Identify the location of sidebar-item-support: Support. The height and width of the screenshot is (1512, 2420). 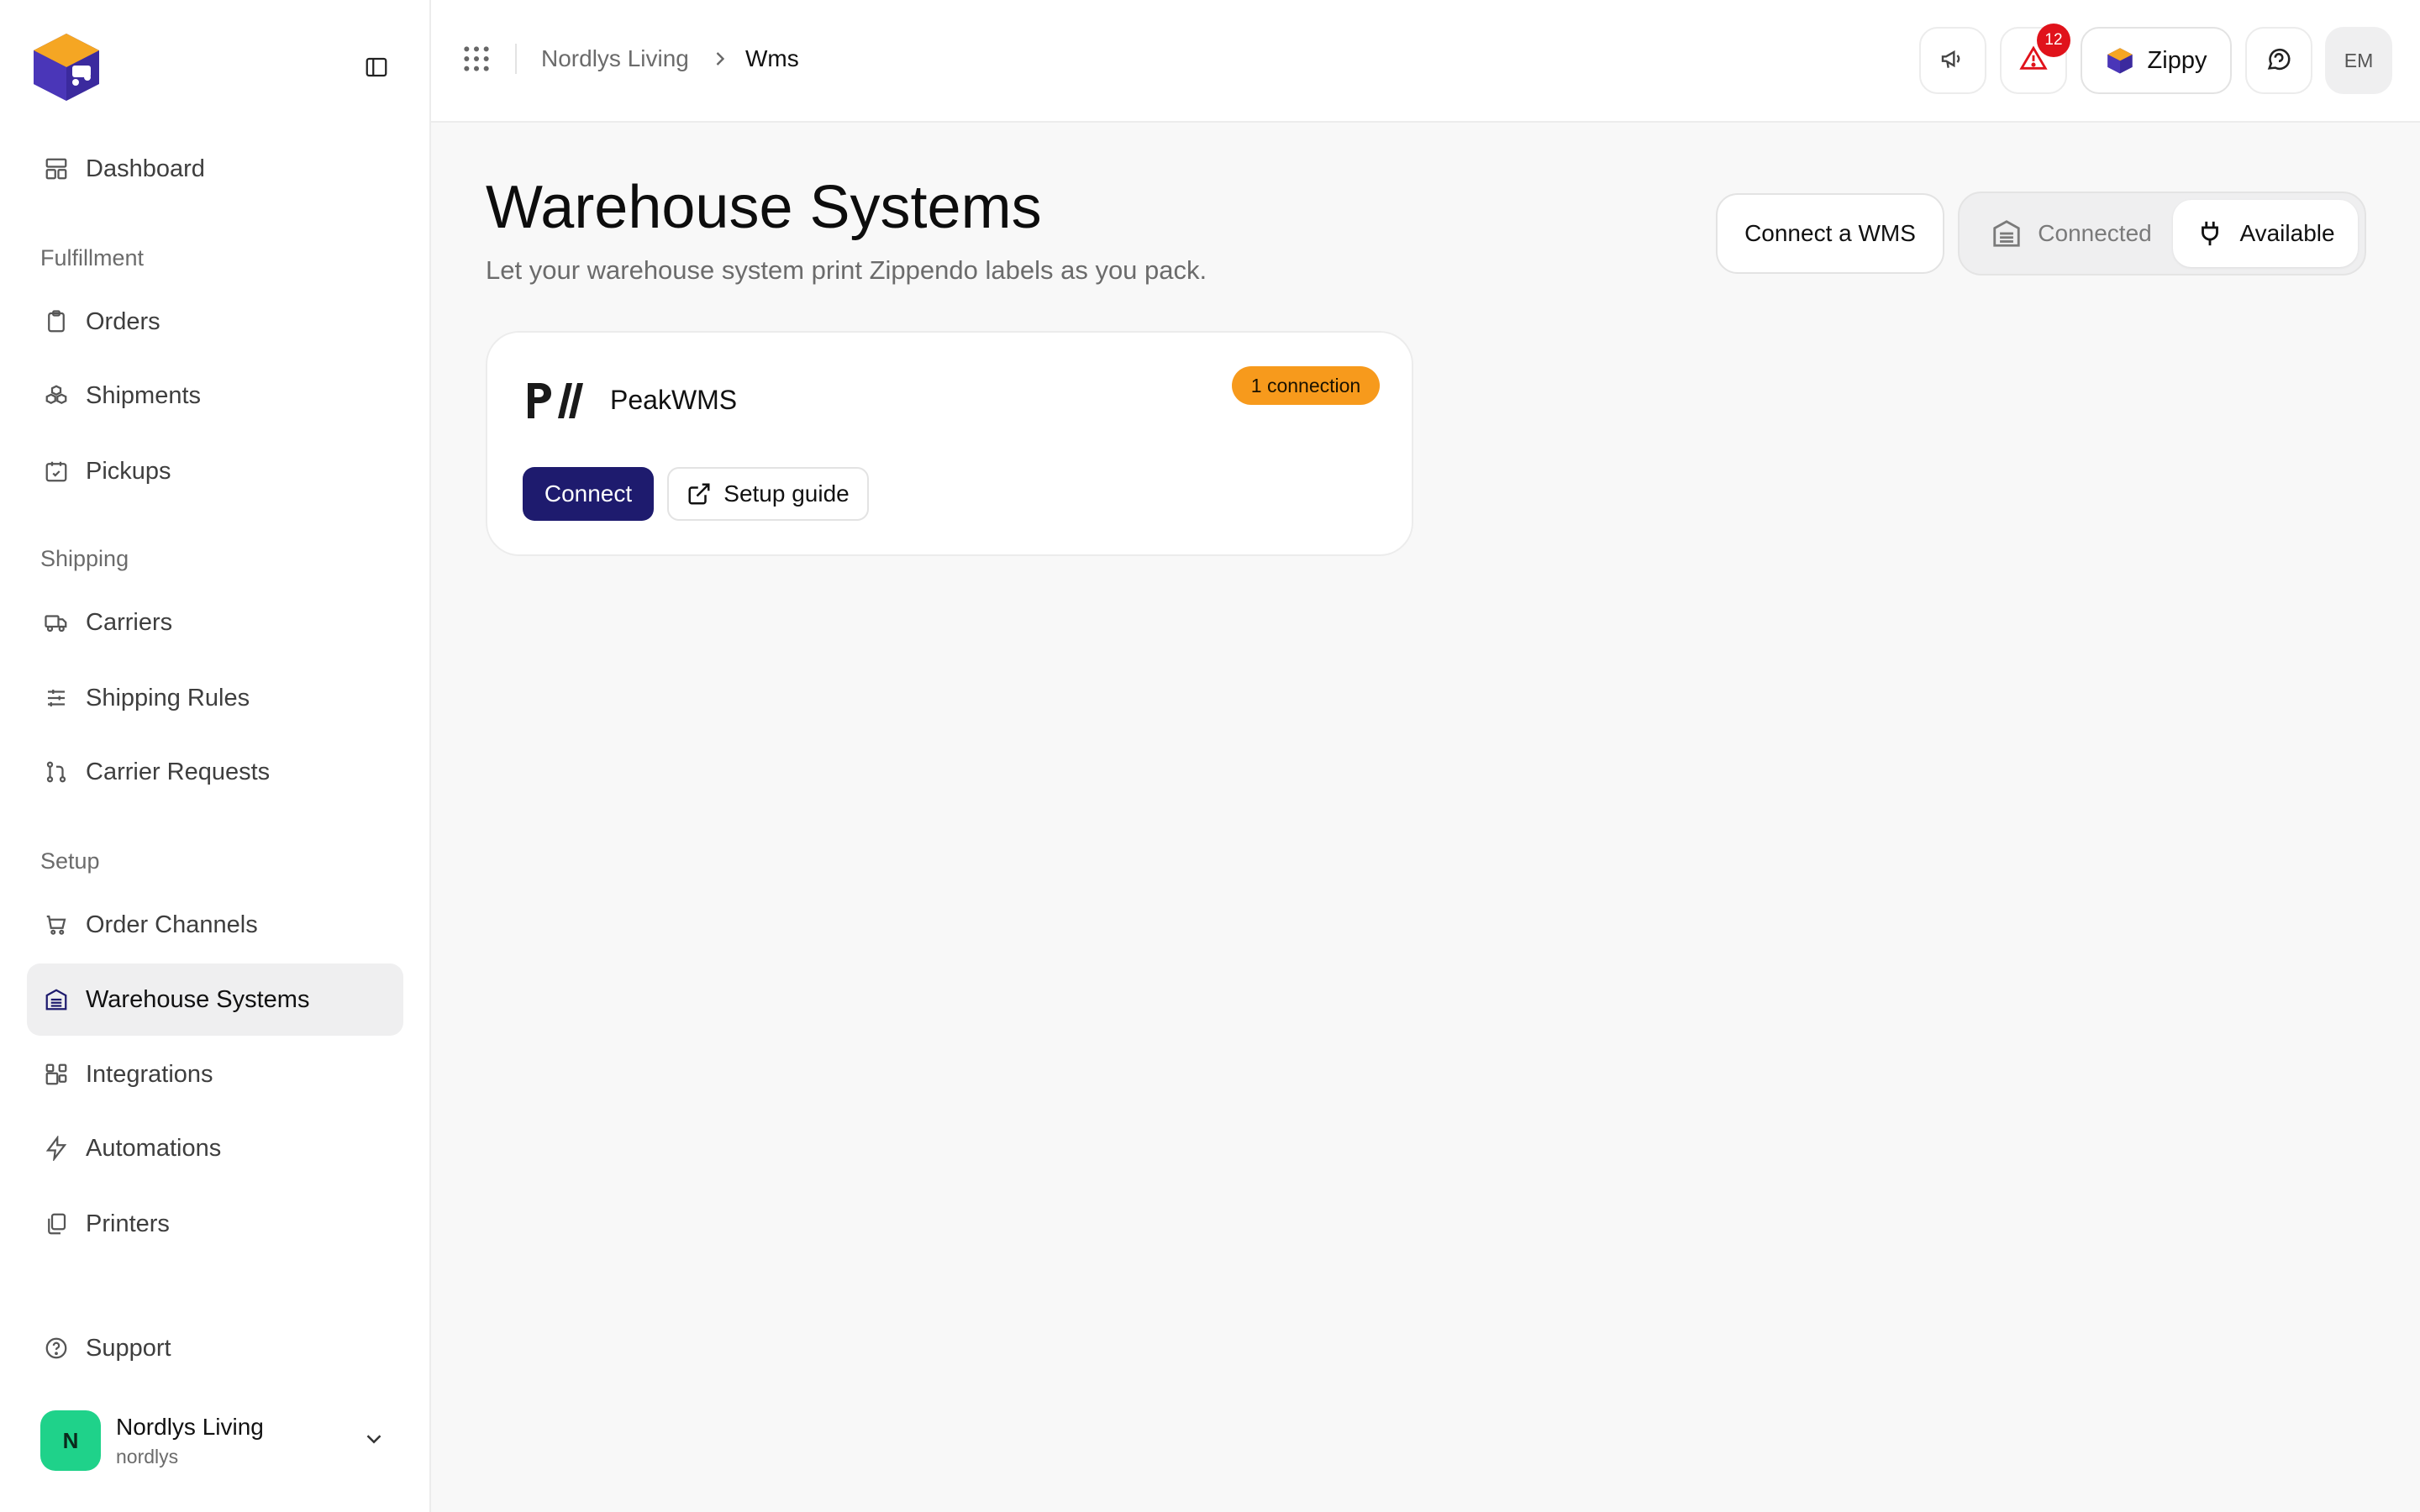
(215, 1348).